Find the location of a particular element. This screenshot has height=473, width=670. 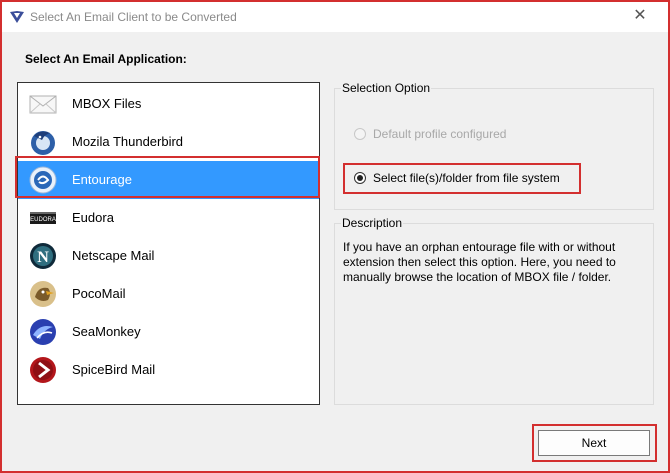

thunderbird-icon is located at coordinates (43, 143).